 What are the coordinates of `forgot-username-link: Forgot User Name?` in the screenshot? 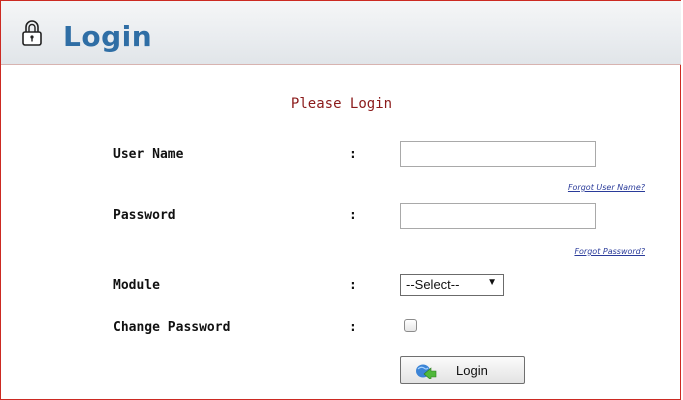 It's located at (606, 187).